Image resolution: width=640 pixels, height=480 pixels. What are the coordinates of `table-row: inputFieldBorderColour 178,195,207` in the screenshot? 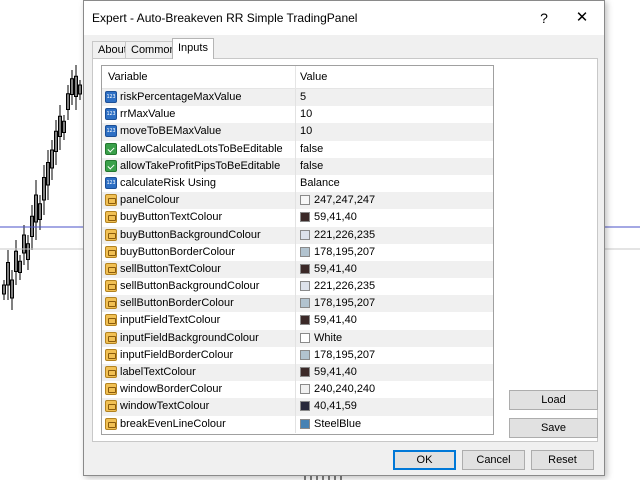 It's located at (297, 355).